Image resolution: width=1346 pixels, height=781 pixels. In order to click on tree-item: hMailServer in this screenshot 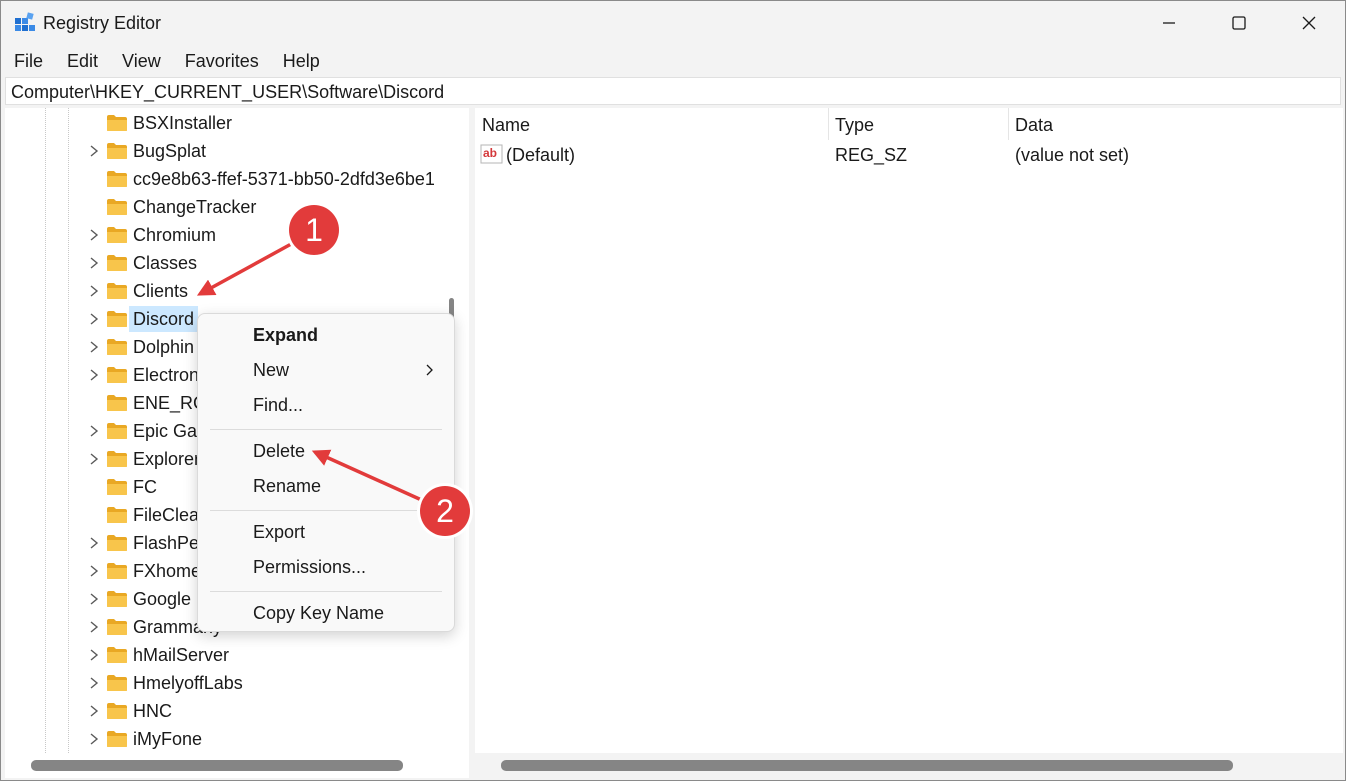, I will do `click(225, 655)`.